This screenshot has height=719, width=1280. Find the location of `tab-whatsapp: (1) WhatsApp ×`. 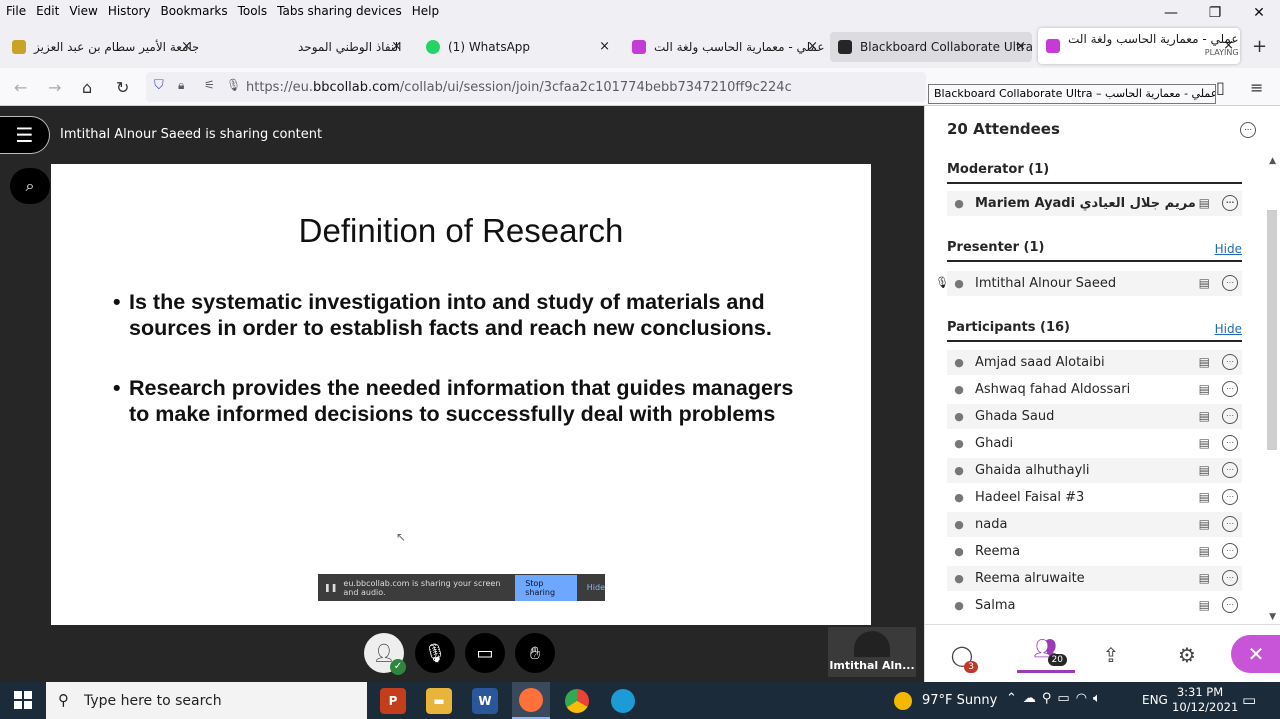

tab-whatsapp: (1) WhatsApp × is located at coordinates (517, 47).